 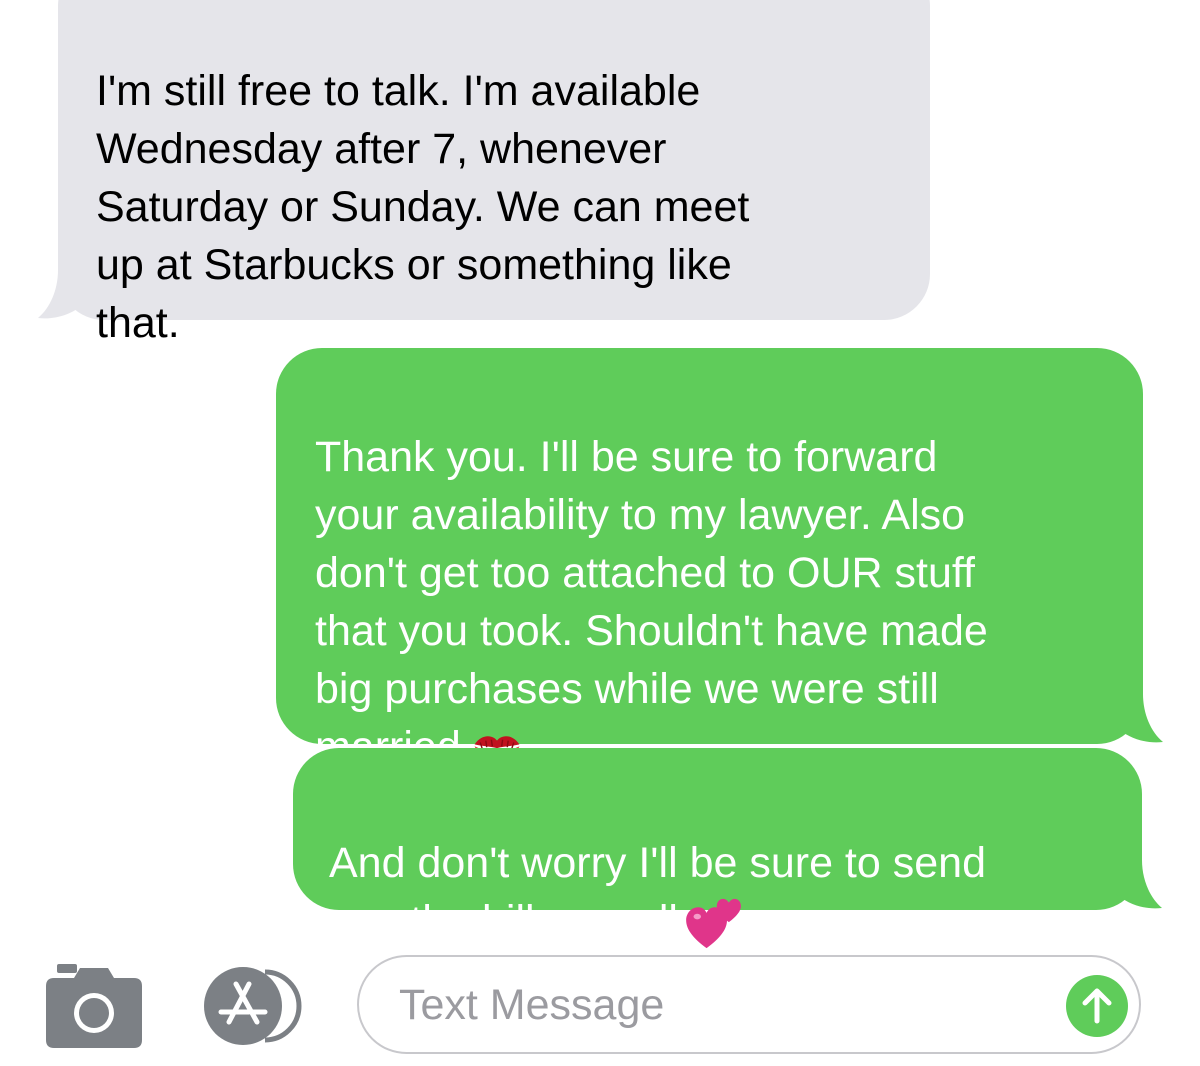 What do you see at coordinates (719, 1005) in the screenshot?
I see `text-message-input` at bounding box center [719, 1005].